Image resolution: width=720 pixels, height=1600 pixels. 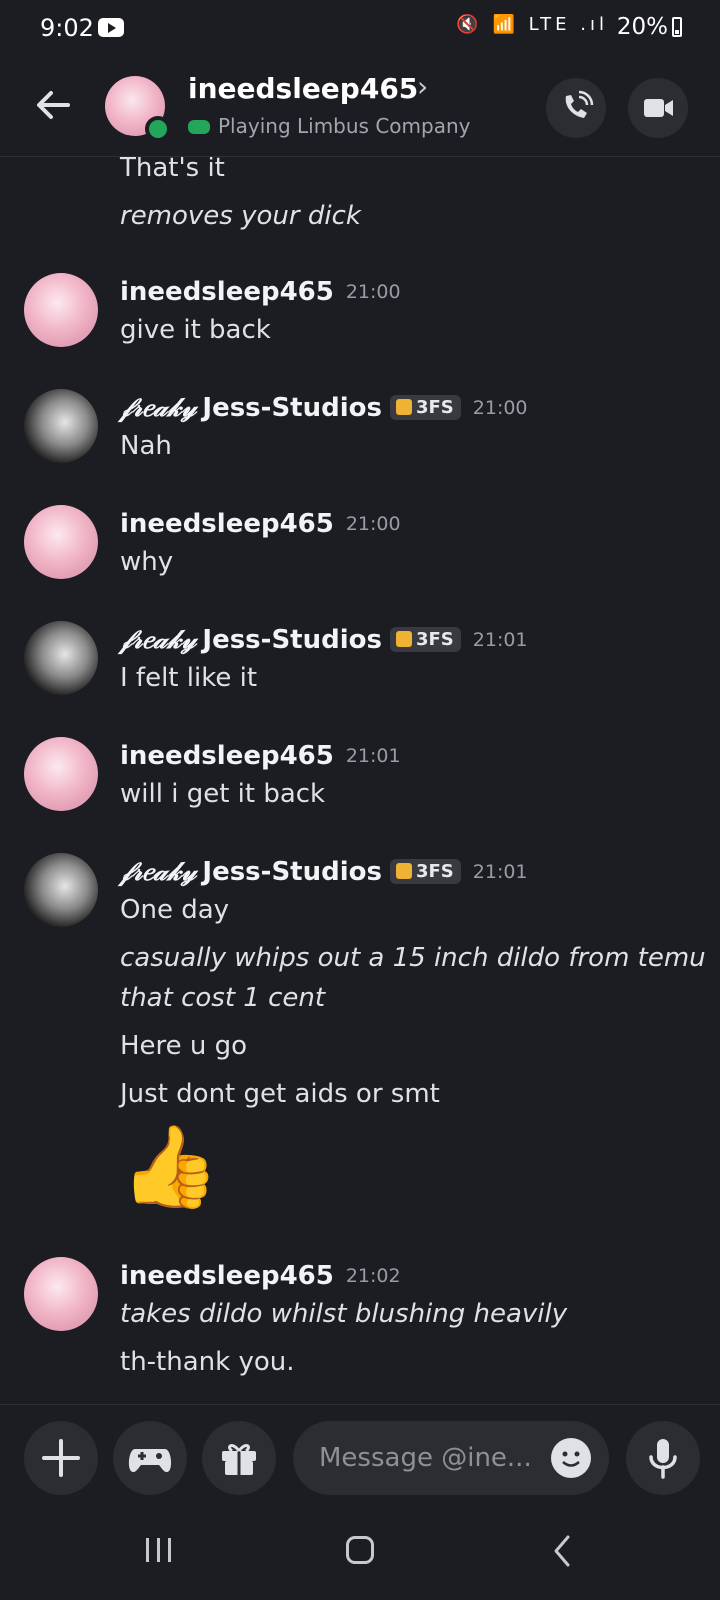 I want to click on activity-status: Playing Limbus Company, so click(x=329, y=126).